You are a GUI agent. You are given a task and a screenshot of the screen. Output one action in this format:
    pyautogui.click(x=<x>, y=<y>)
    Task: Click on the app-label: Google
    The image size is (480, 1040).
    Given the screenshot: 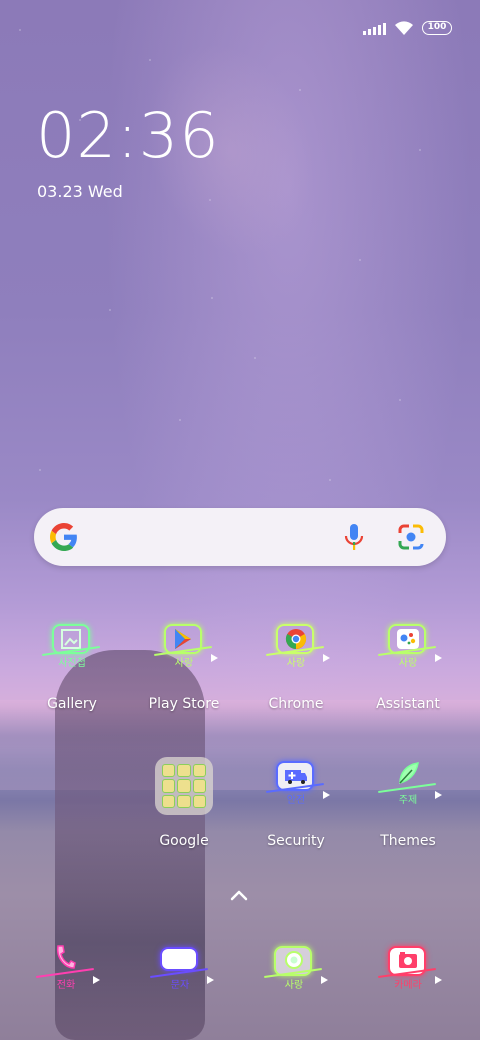 What is the action you would take?
    pyautogui.click(x=184, y=841)
    